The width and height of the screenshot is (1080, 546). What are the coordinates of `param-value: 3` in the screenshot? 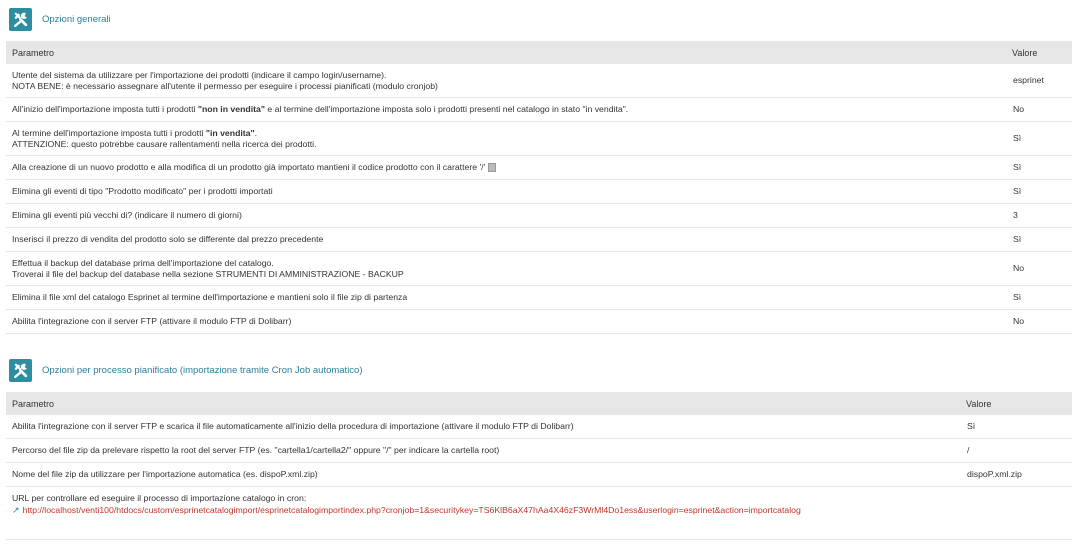 It's located at (1040, 215).